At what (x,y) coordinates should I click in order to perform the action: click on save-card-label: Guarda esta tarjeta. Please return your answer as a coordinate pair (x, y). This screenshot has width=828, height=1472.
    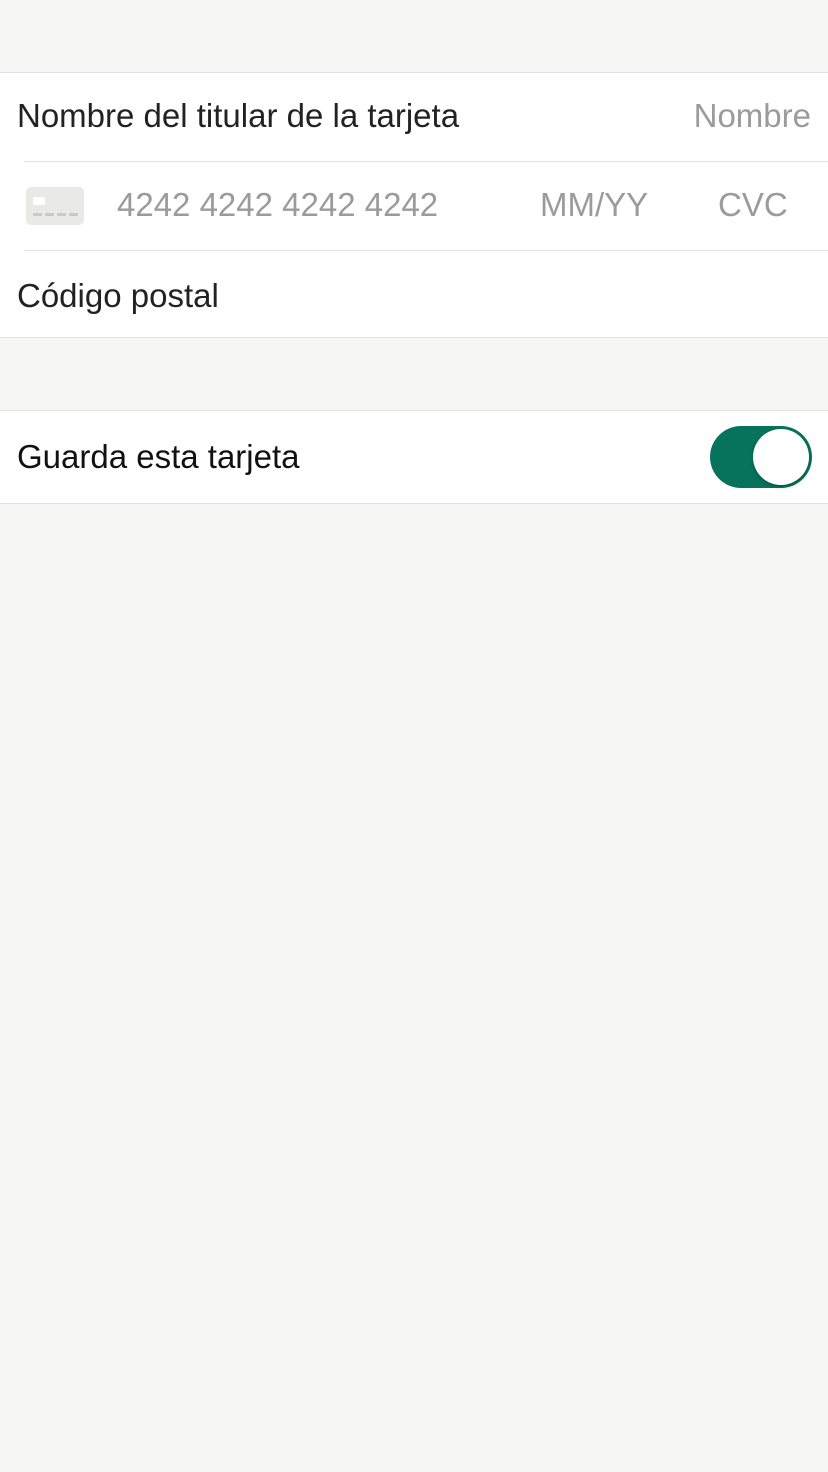
    Looking at the image, I should click on (158, 456).